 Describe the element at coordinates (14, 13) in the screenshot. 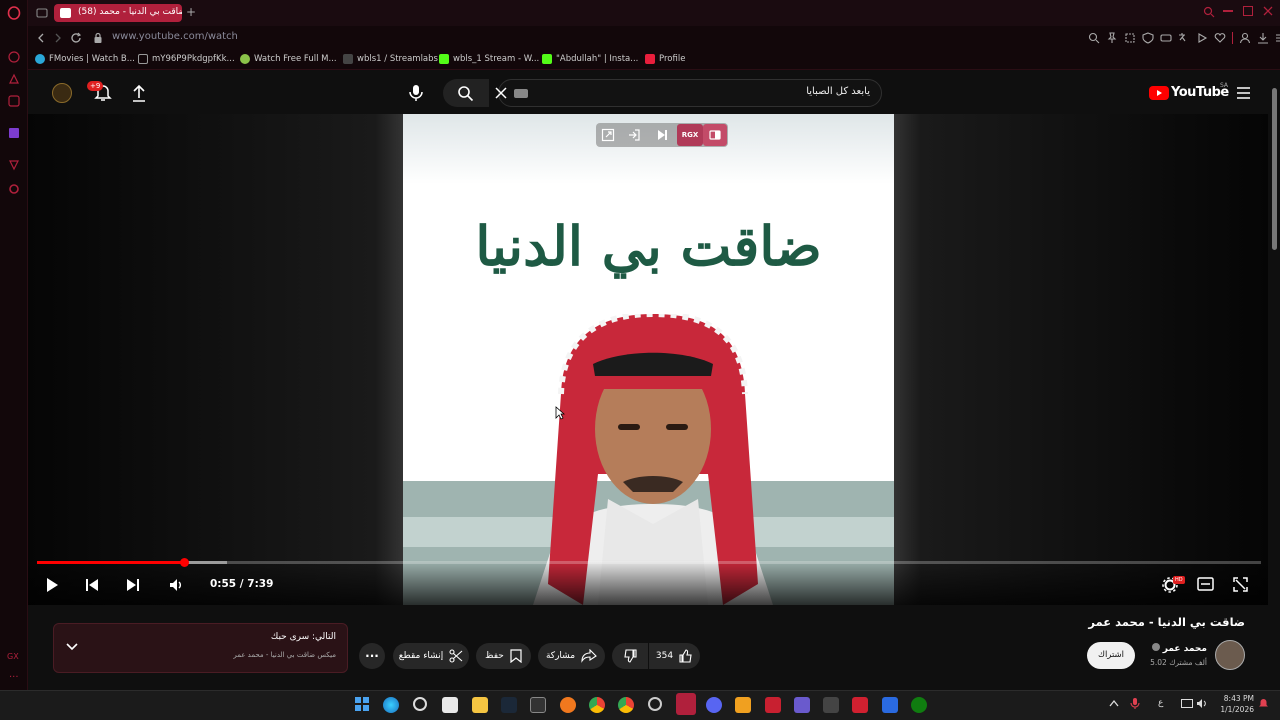

I see `opera-logo-icon` at that location.